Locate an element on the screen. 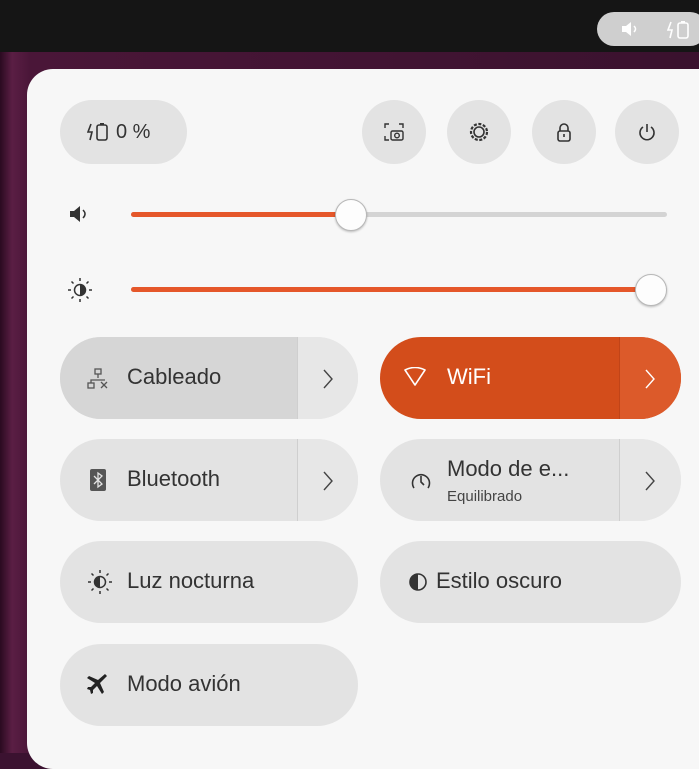 This screenshot has height=769, width=699. volume-slider-fill is located at coordinates (241, 214).